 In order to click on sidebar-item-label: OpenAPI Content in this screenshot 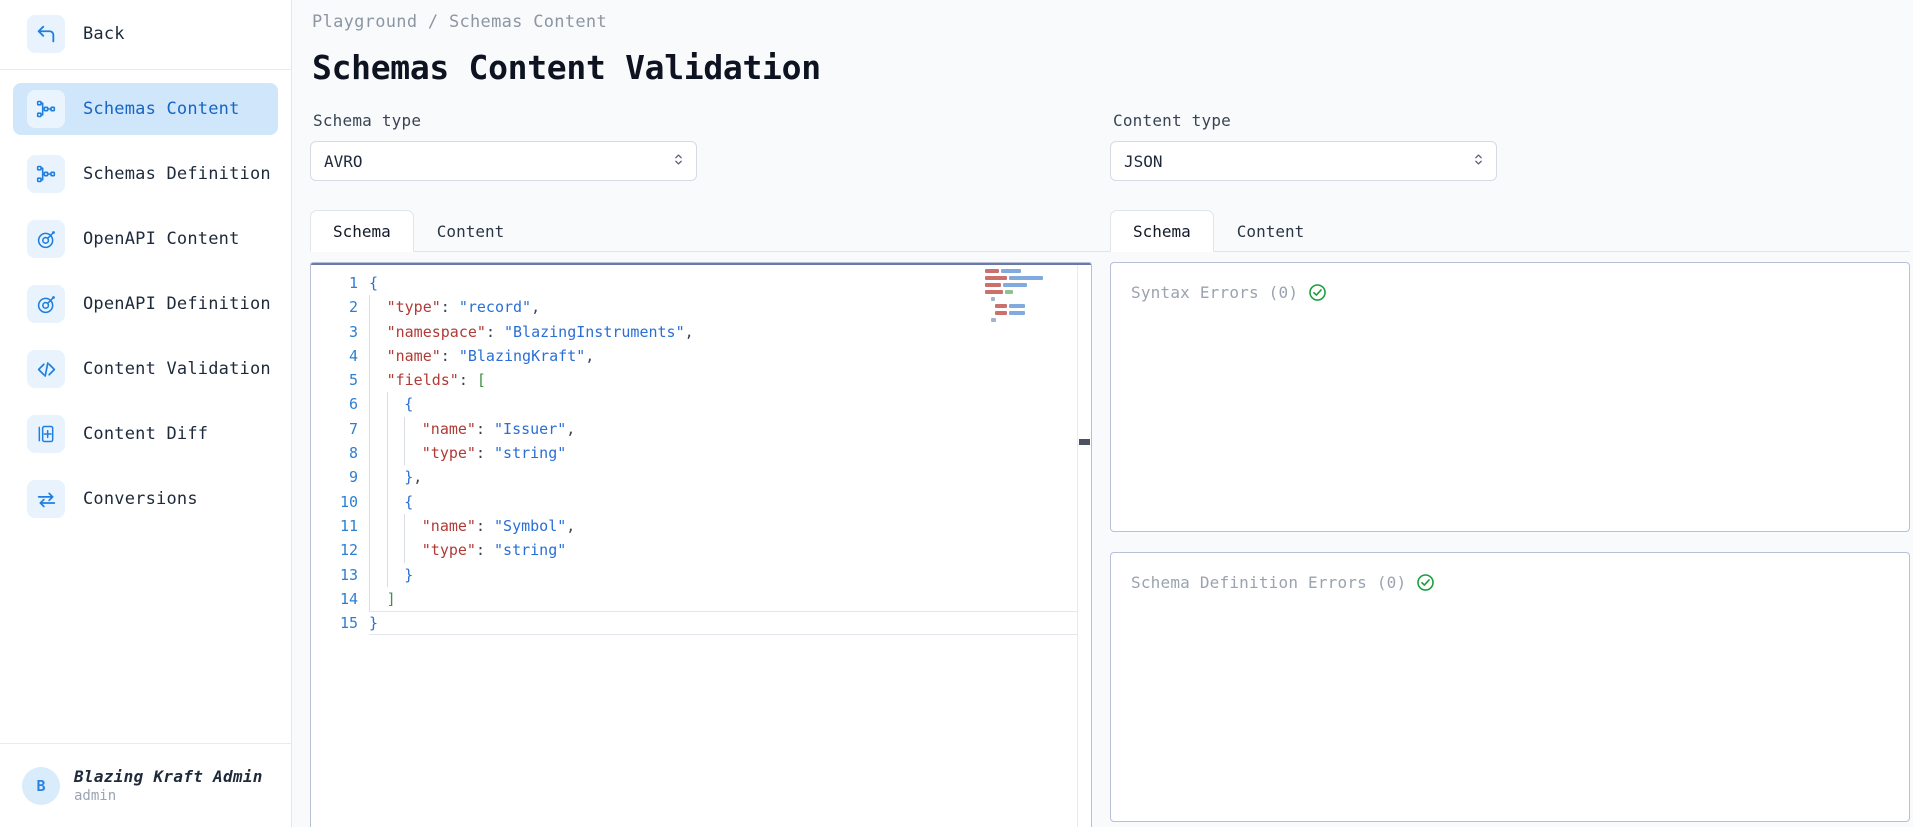, I will do `click(161, 239)`.